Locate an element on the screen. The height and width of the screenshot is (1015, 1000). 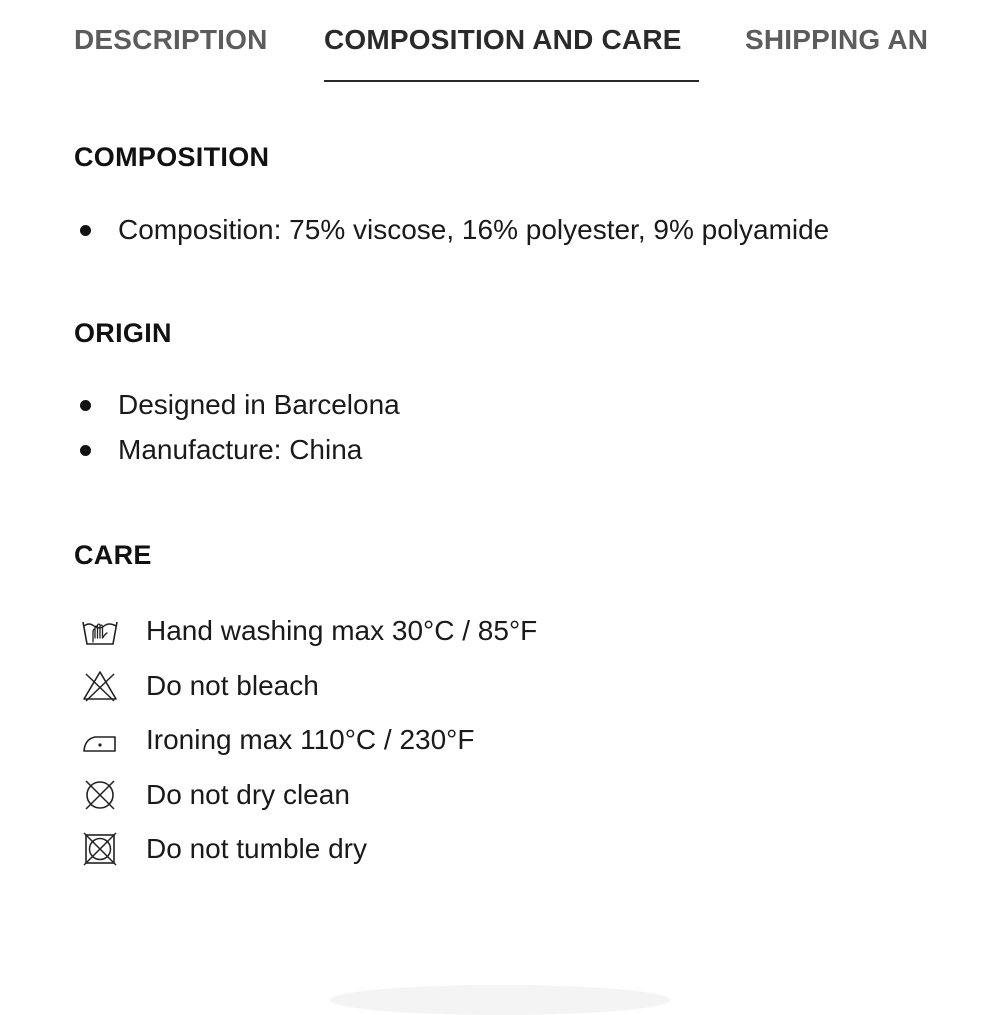
care-item-no-dry-clean: Do not dry clean is located at coordinates (215, 795).